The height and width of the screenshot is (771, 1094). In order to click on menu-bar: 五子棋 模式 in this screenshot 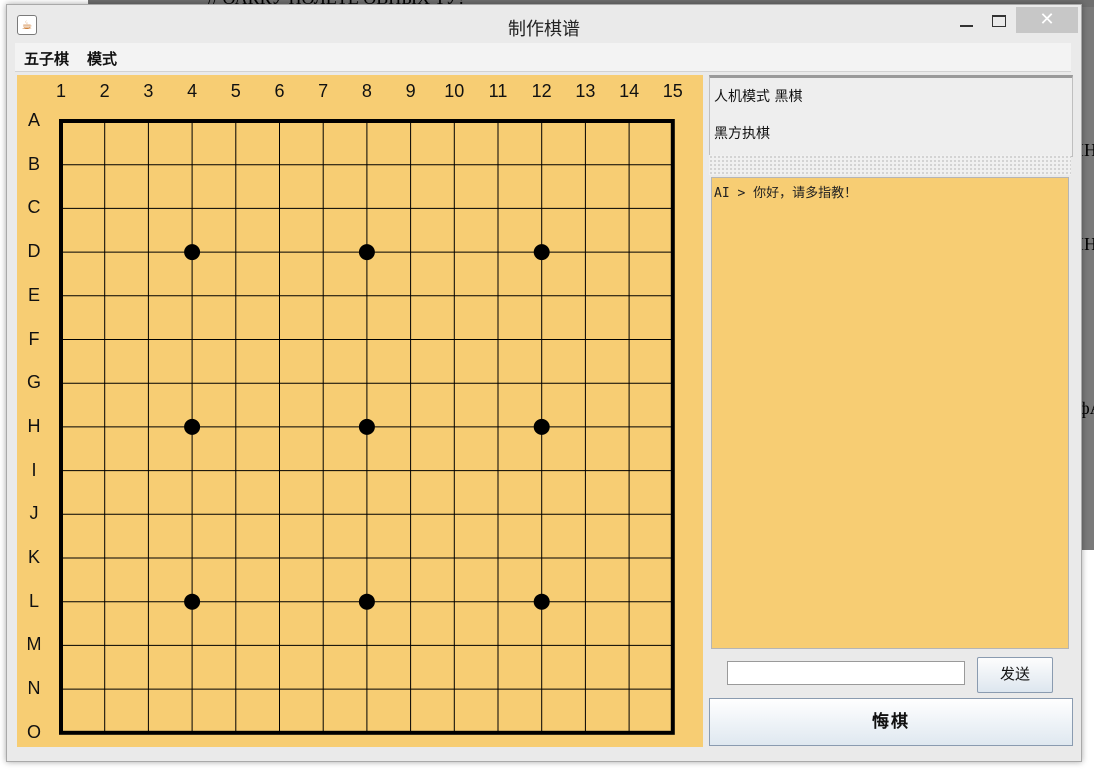, I will do `click(543, 57)`.